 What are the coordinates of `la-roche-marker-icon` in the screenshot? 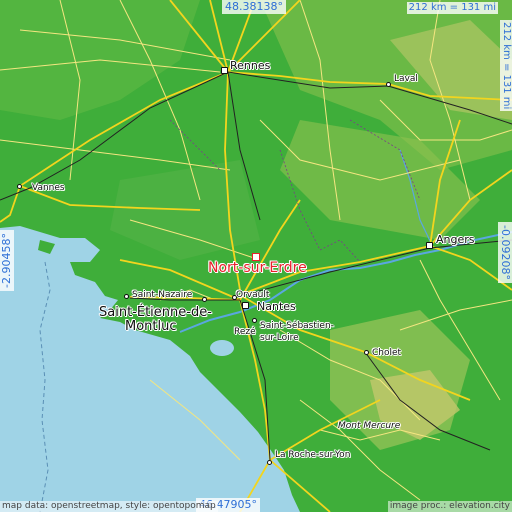 It's located at (269, 462).